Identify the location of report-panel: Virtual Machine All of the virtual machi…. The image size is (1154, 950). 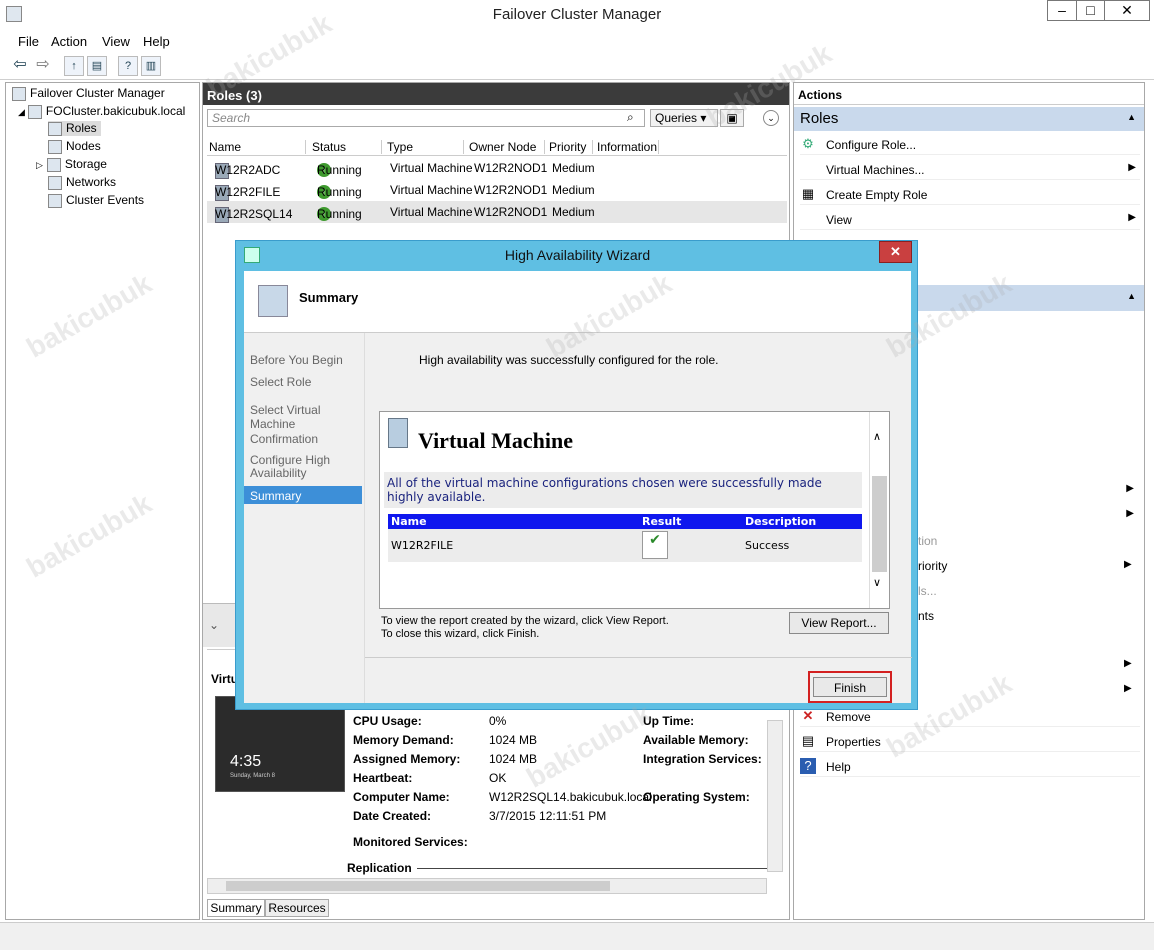
(634, 510).